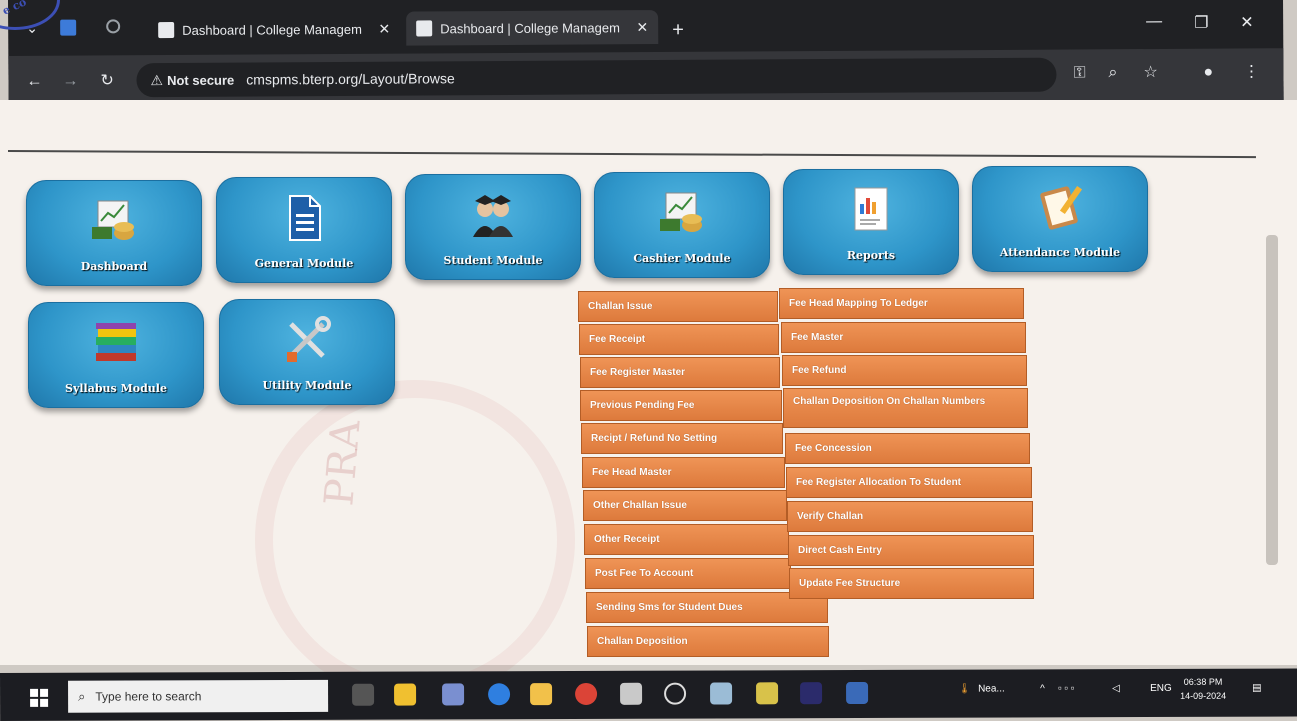  What do you see at coordinates (1256, 688) in the screenshot?
I see `notifications-icon: ▤` at bounding box center [1256, 688].